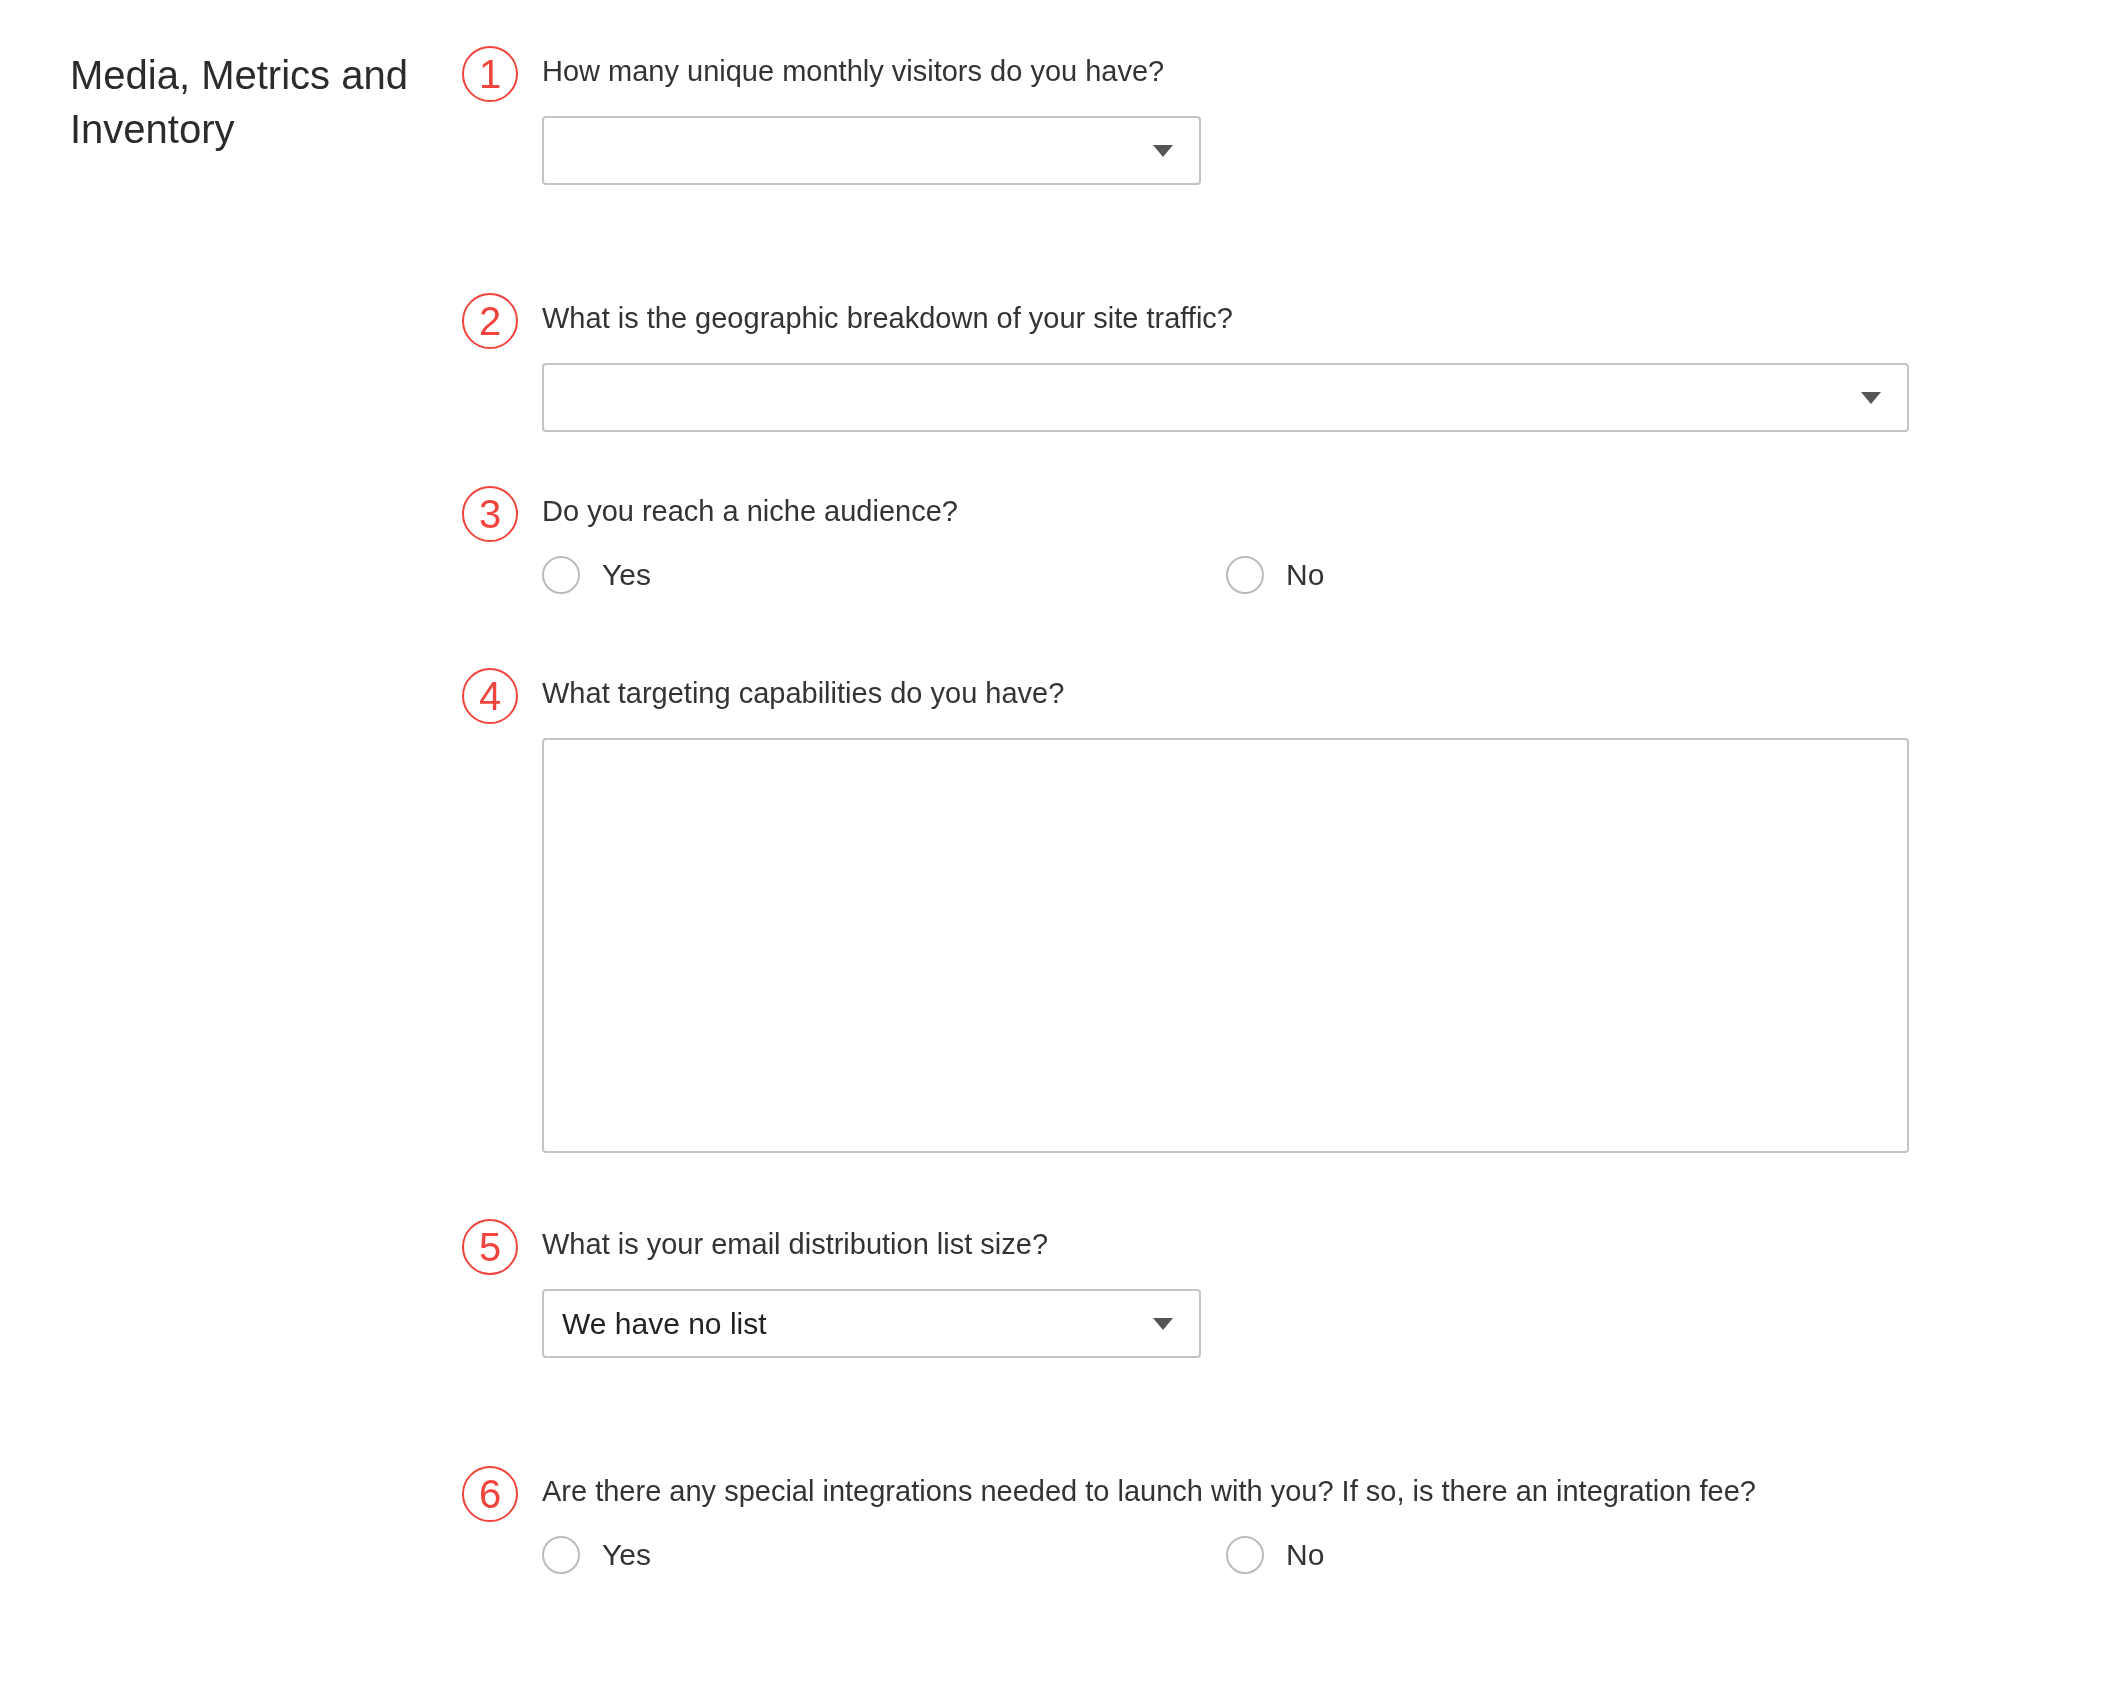  Describe the element at coordinates (854, 71) in the screenshot. I see `question-label: How many unique monthly visitors do you have?` at that location.